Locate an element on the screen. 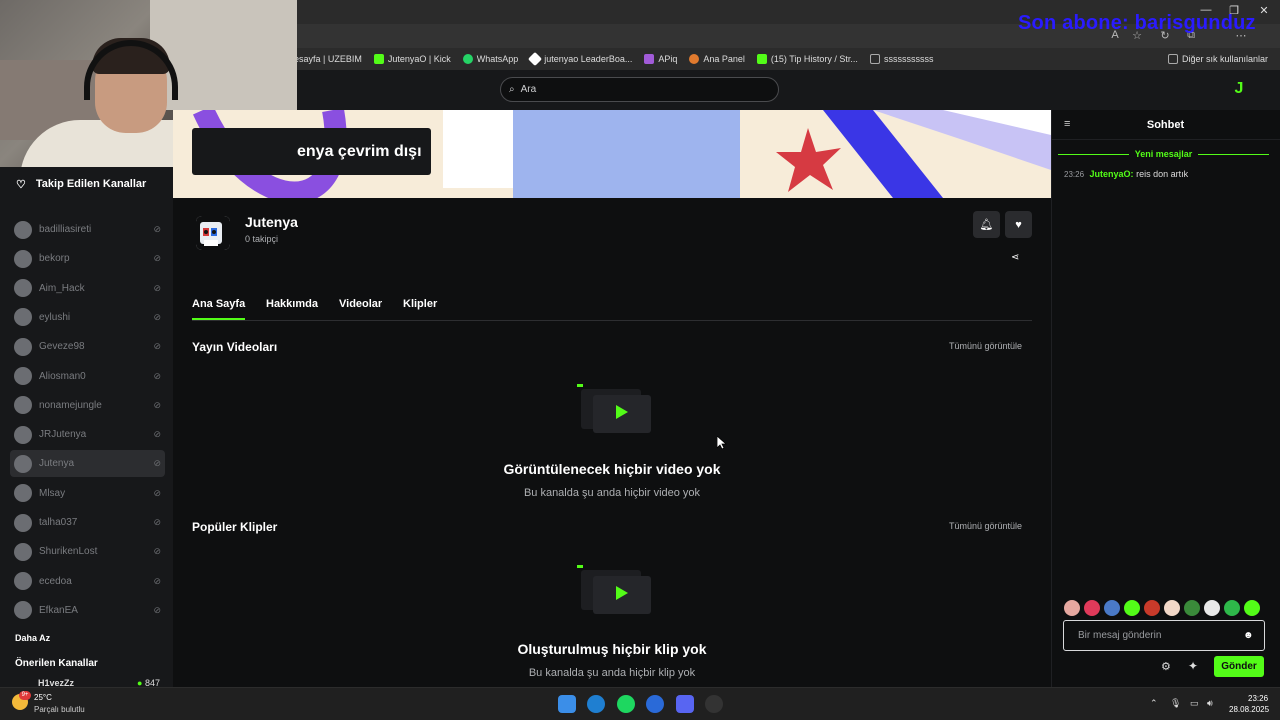  sidebar-channel-item: talha037 ⊘ is located at coordinates (87, 522).